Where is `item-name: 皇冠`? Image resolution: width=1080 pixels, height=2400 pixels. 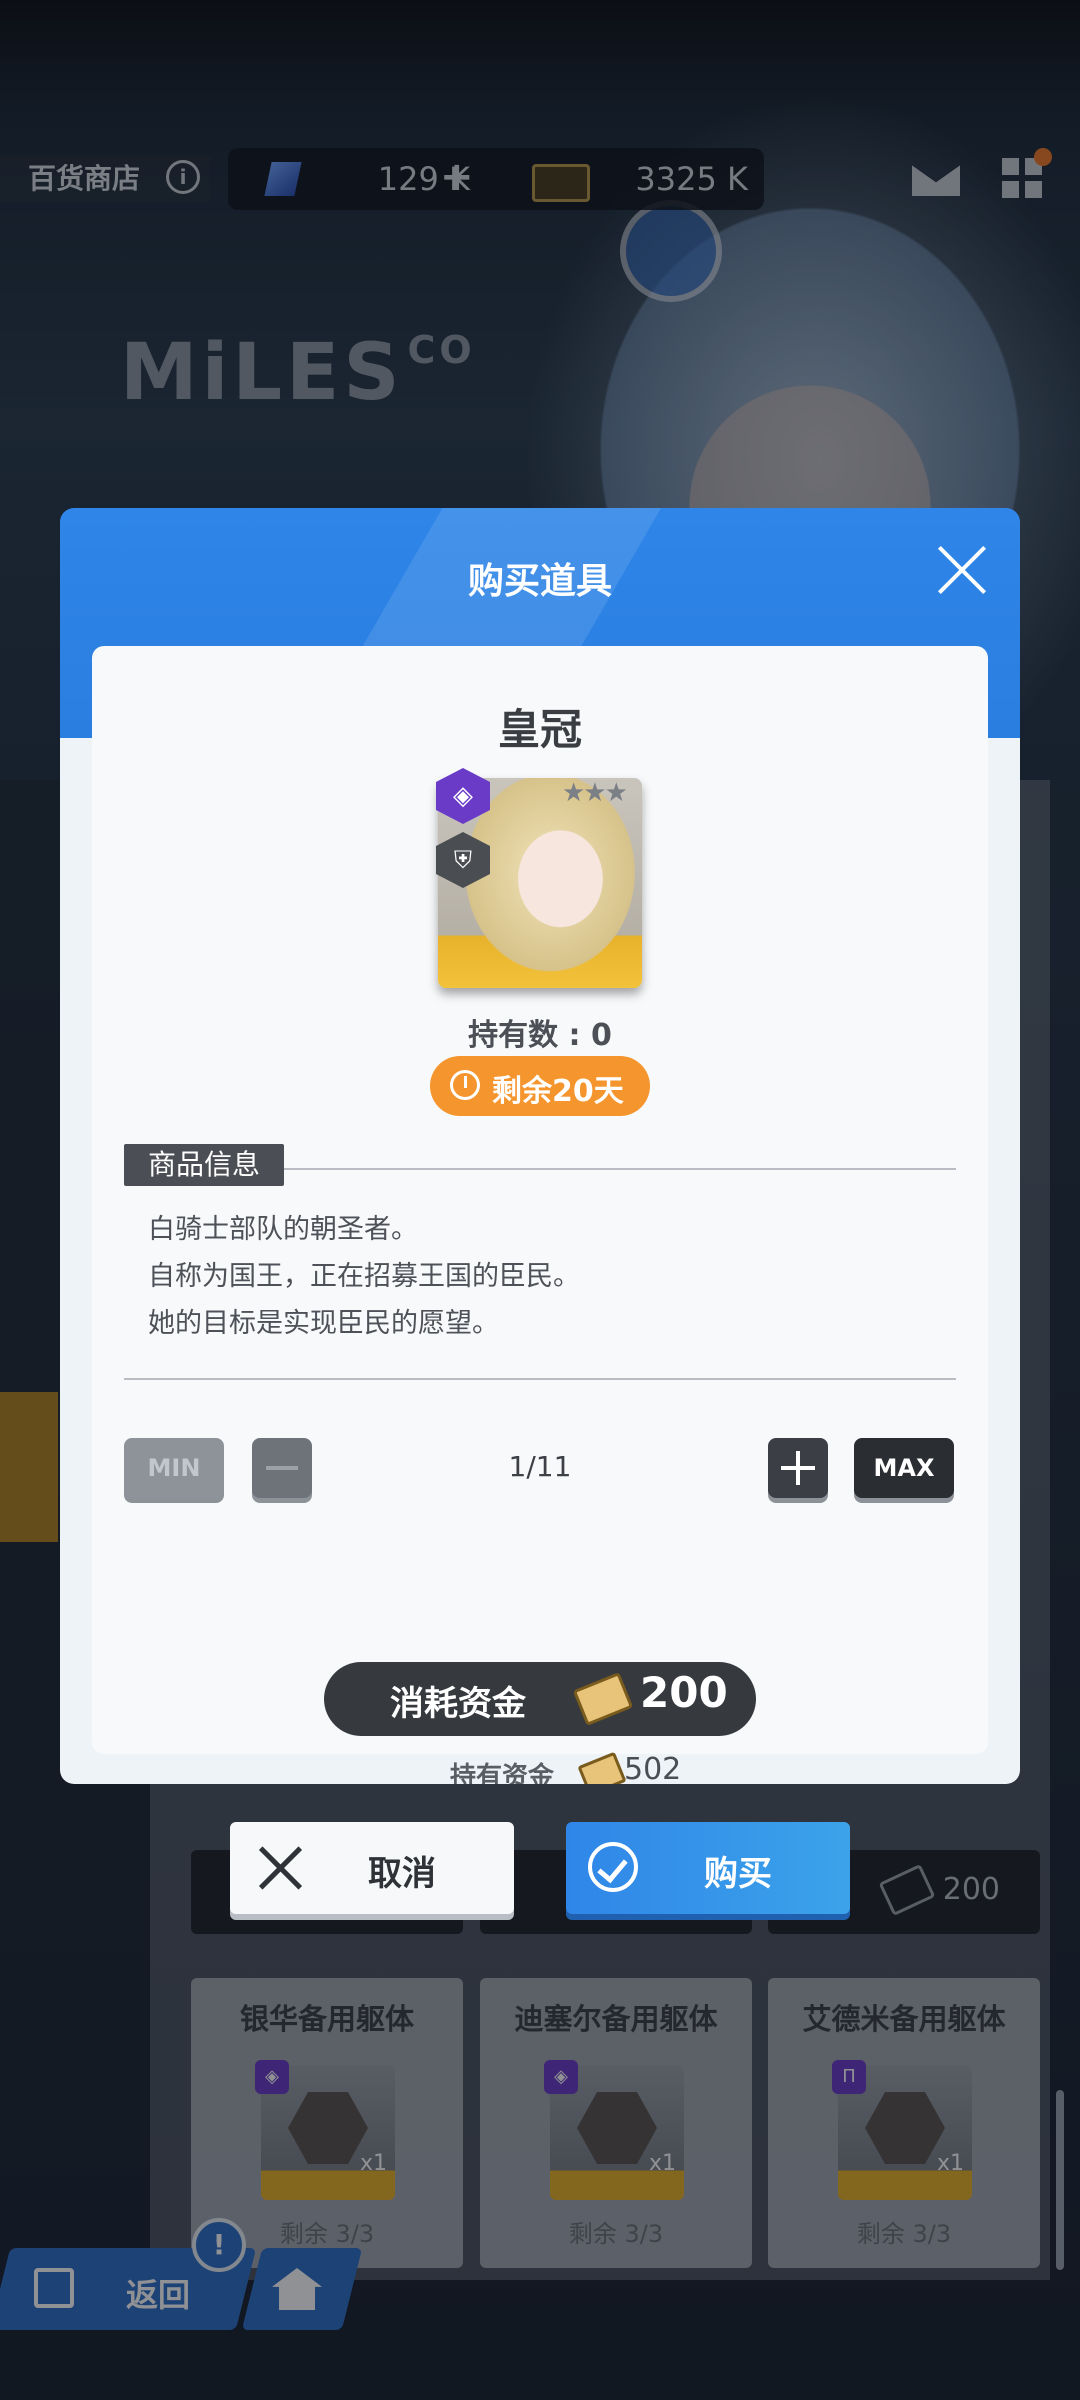 item-name: 皇冠 is located at coordinates (539, 729).